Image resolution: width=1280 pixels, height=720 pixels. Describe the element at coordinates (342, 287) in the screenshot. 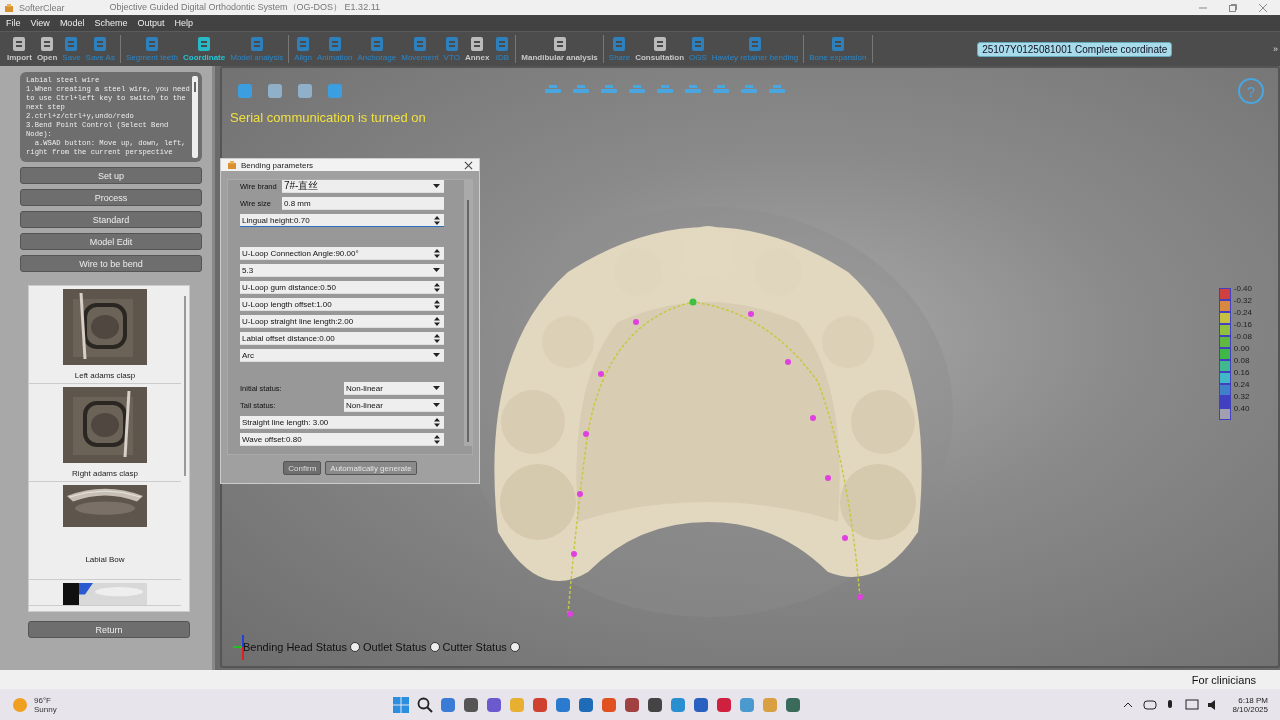

I see `spin-box: U-Loop gum distance:0.50` at that location.